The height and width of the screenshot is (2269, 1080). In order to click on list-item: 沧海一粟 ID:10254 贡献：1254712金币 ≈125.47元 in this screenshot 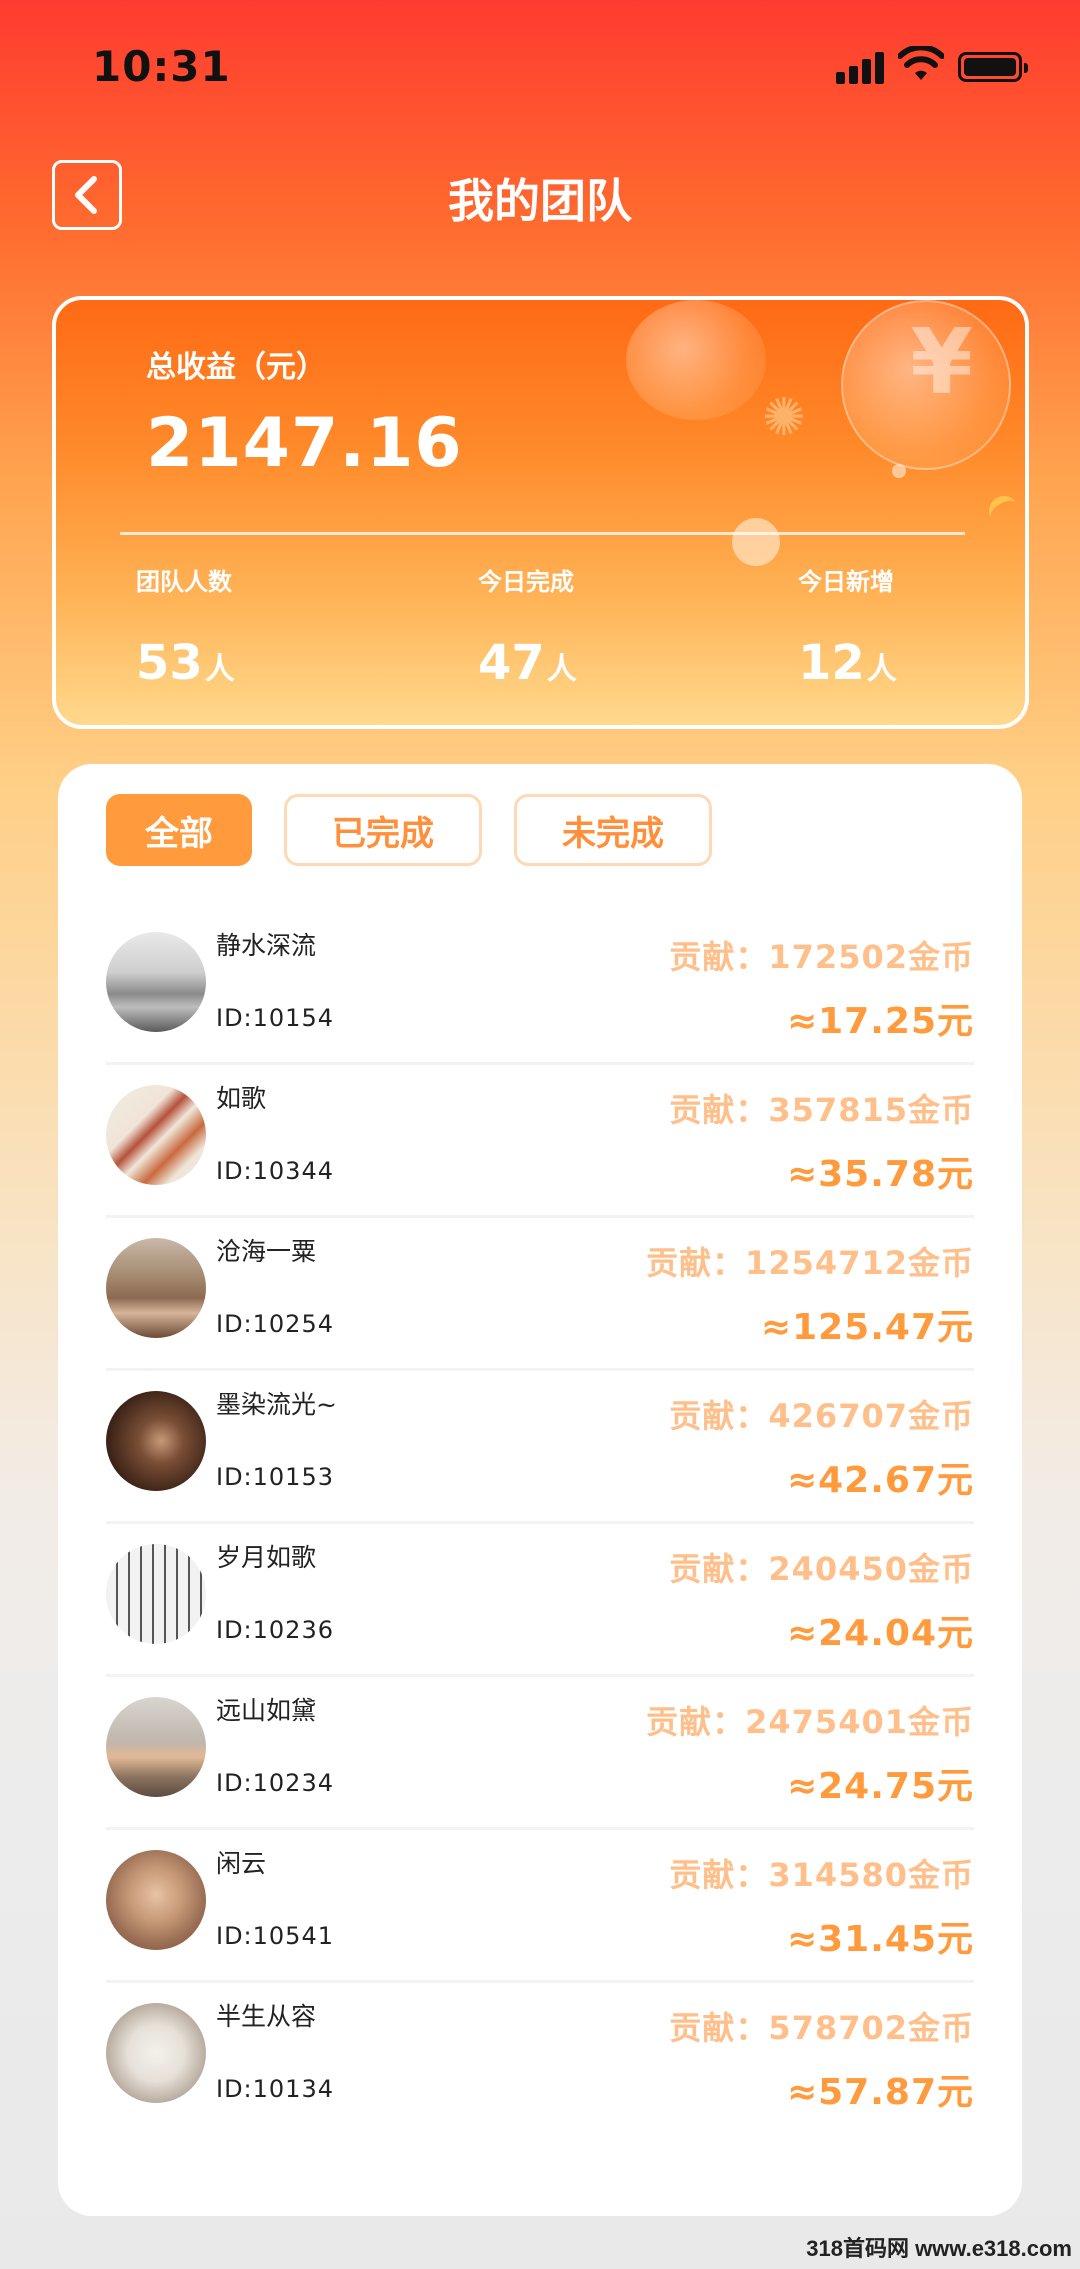, I will do `click(540, 1294)`.